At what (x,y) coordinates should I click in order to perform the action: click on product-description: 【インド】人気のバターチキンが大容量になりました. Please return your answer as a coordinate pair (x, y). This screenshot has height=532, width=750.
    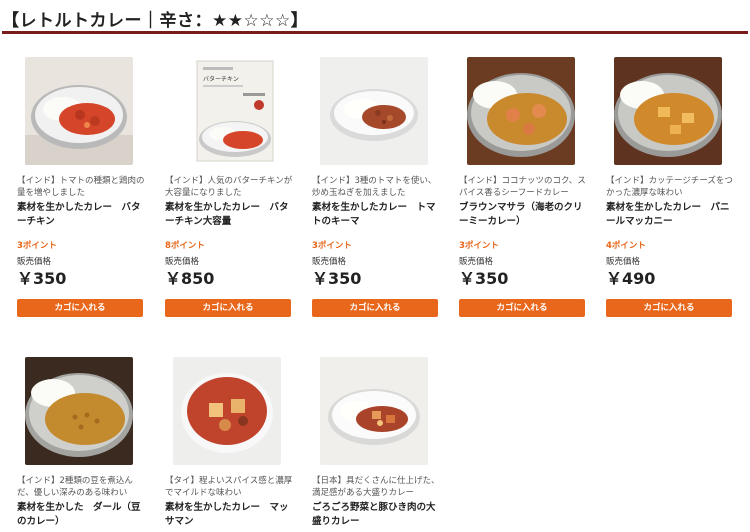
    Looking at the image, I should click on (229, 187).